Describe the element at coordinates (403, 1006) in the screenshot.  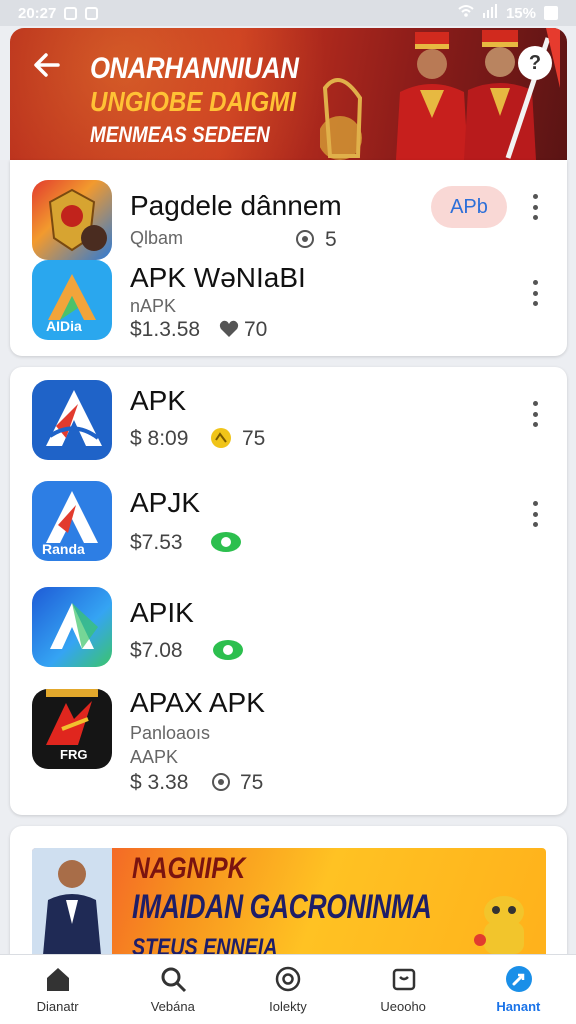
I see `nav-label: Ueooho` at that location.